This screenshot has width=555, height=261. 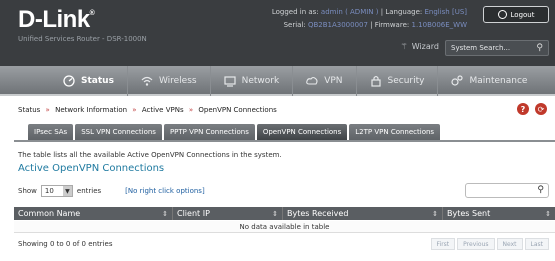 I want to click on nav-status: Status, so click(x=89, y=81).